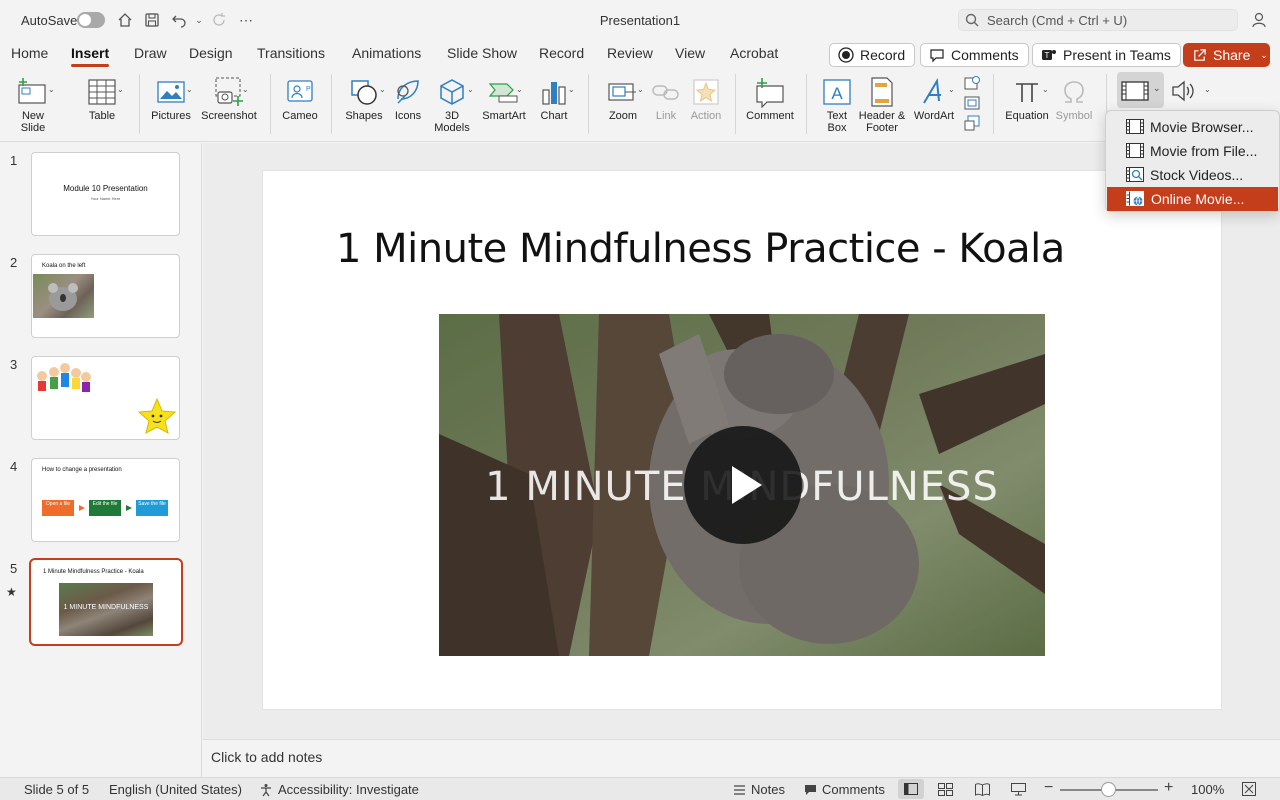 The width and height of the screenshot is (1280, 800). Describe the element at coordinates (470, 89) in the screenshot. I see `3d-models-dropdown-icon: ⌄` at that location.